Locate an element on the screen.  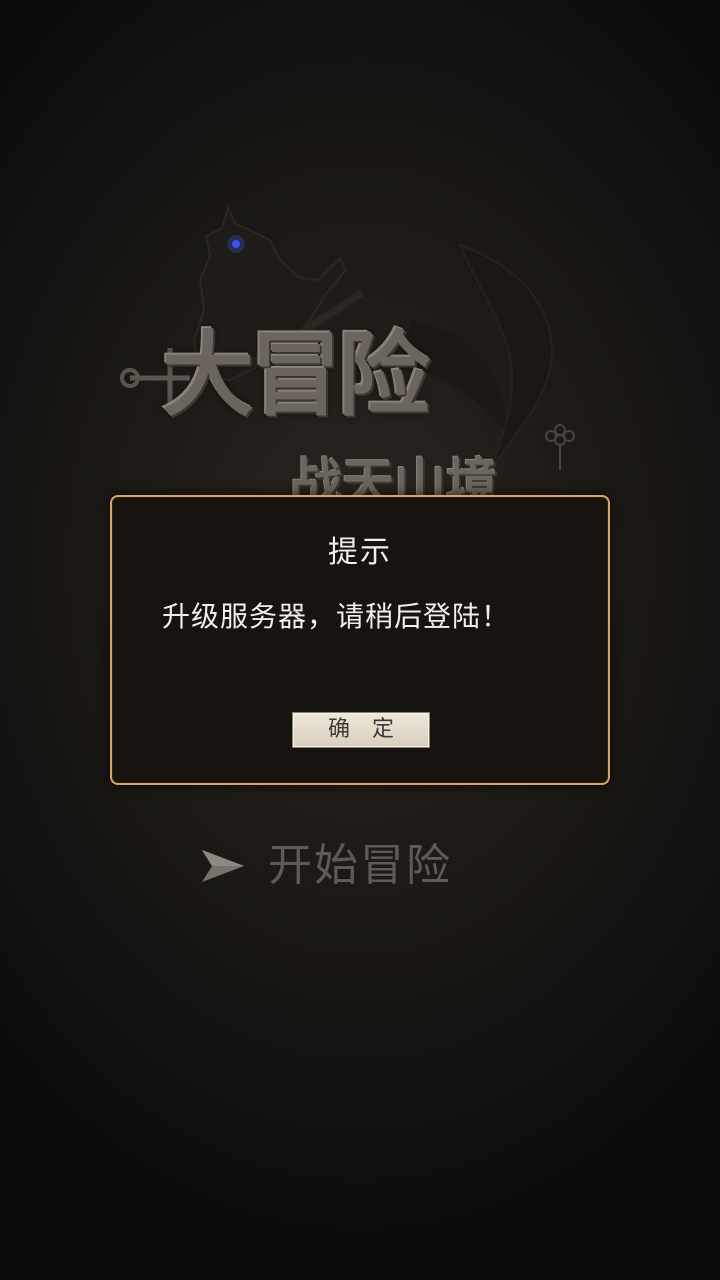
confirm-button: 确定 is located at coordinates (361, 730).